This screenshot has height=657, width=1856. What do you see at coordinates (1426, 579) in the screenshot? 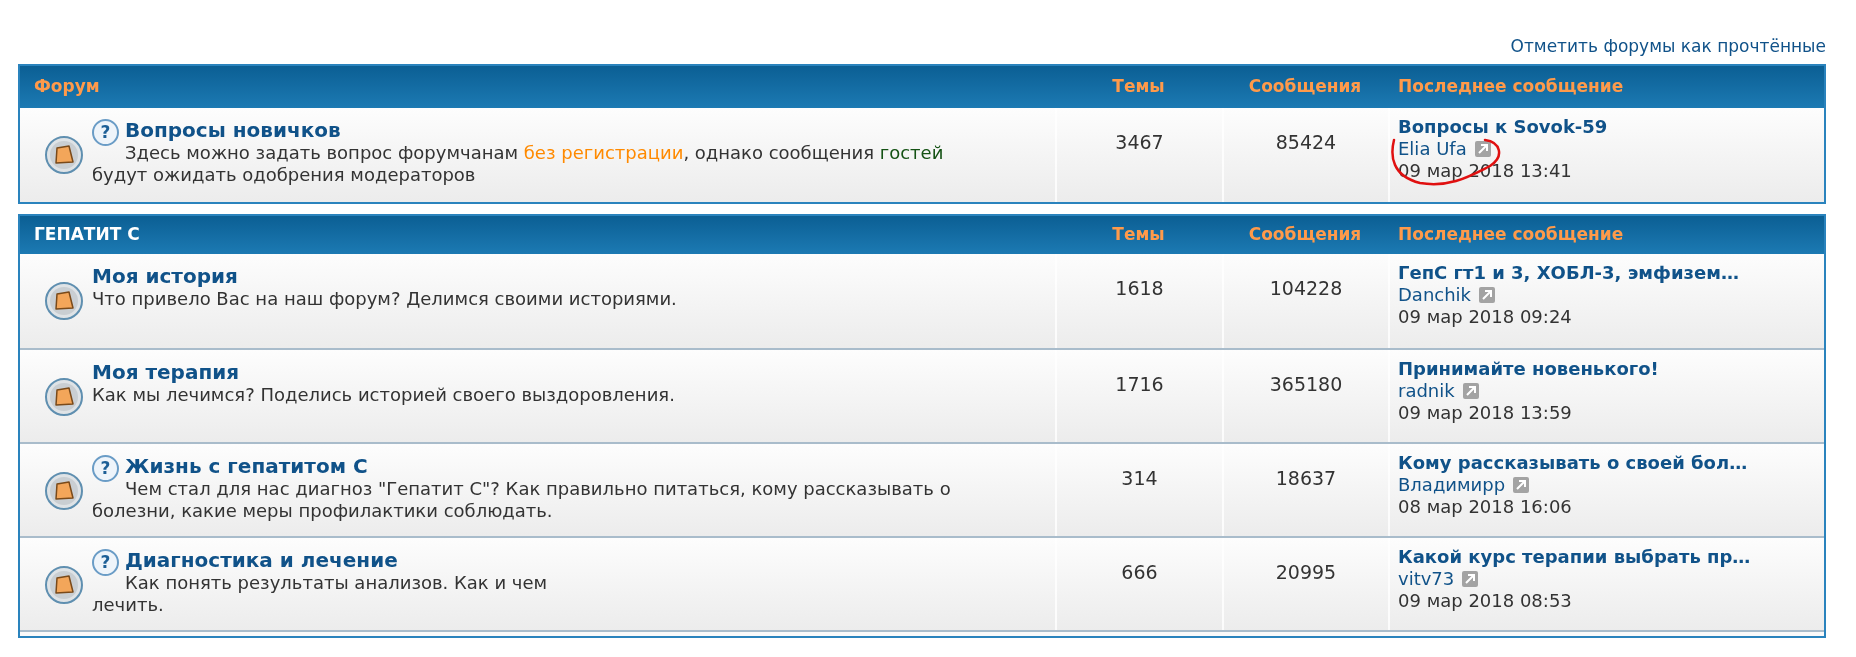
I see `author-link: vitv73` at bounding box center [1426, 579].